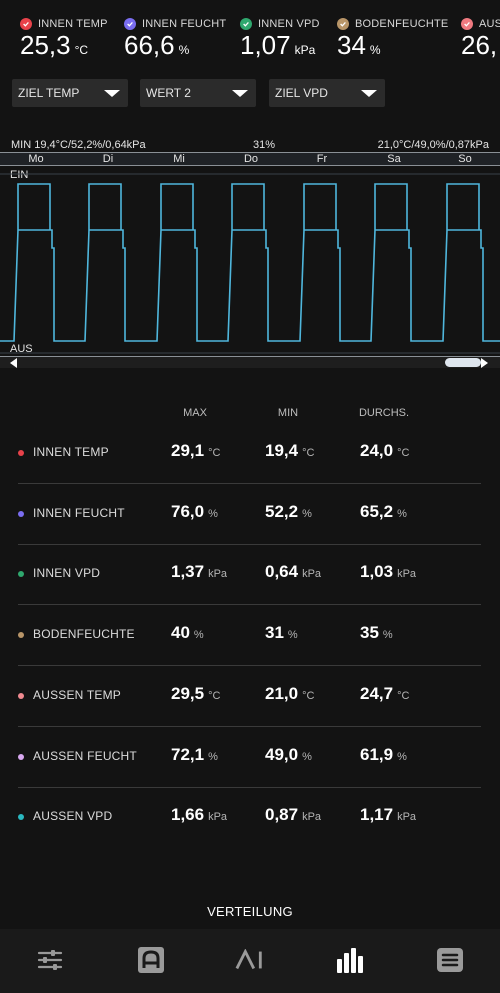  What do you see at coordinates (377, 693) in the screenshot?
I see `cell-value: 24,7` at bounding box center [377, 693].